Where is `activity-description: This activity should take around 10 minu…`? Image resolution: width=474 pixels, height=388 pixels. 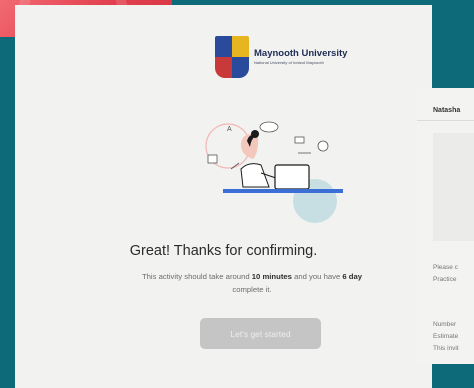
activity-description: This activity should take around 10 minu… is located at coordinates (252, 283).